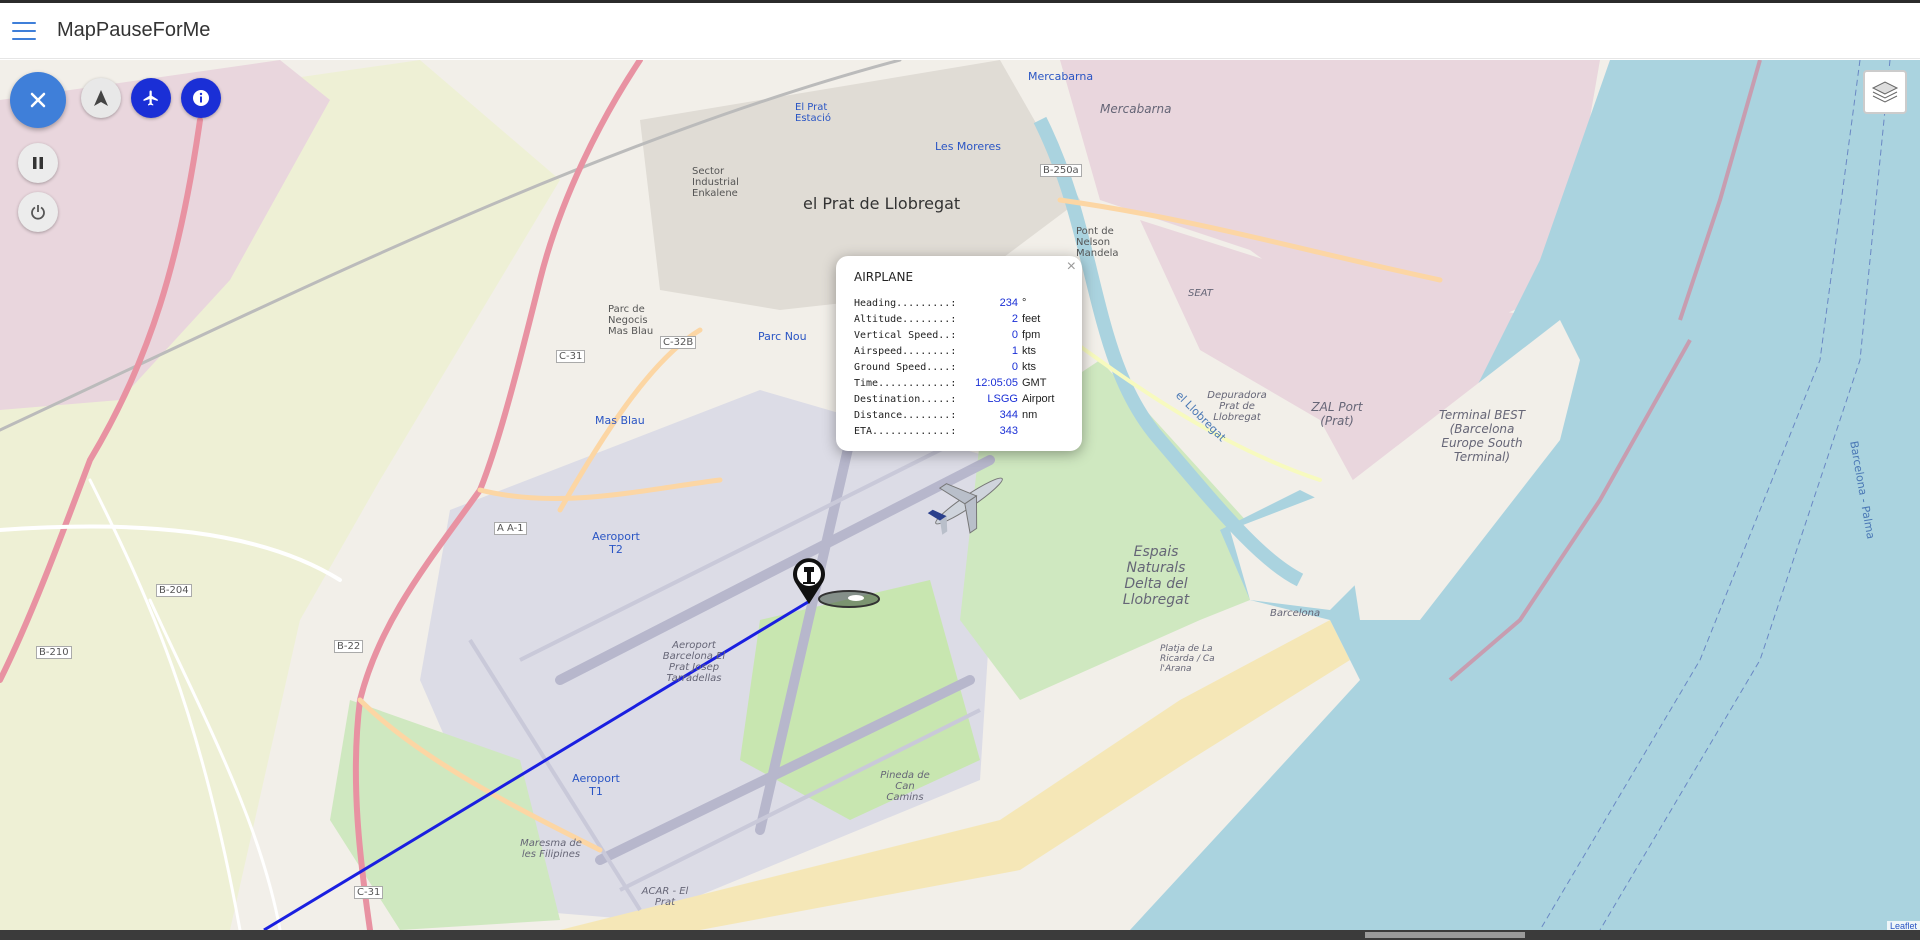 This screenshot has height=940, width=1920. I want to click on popup-key: Altitude........:, so click(905, 319).